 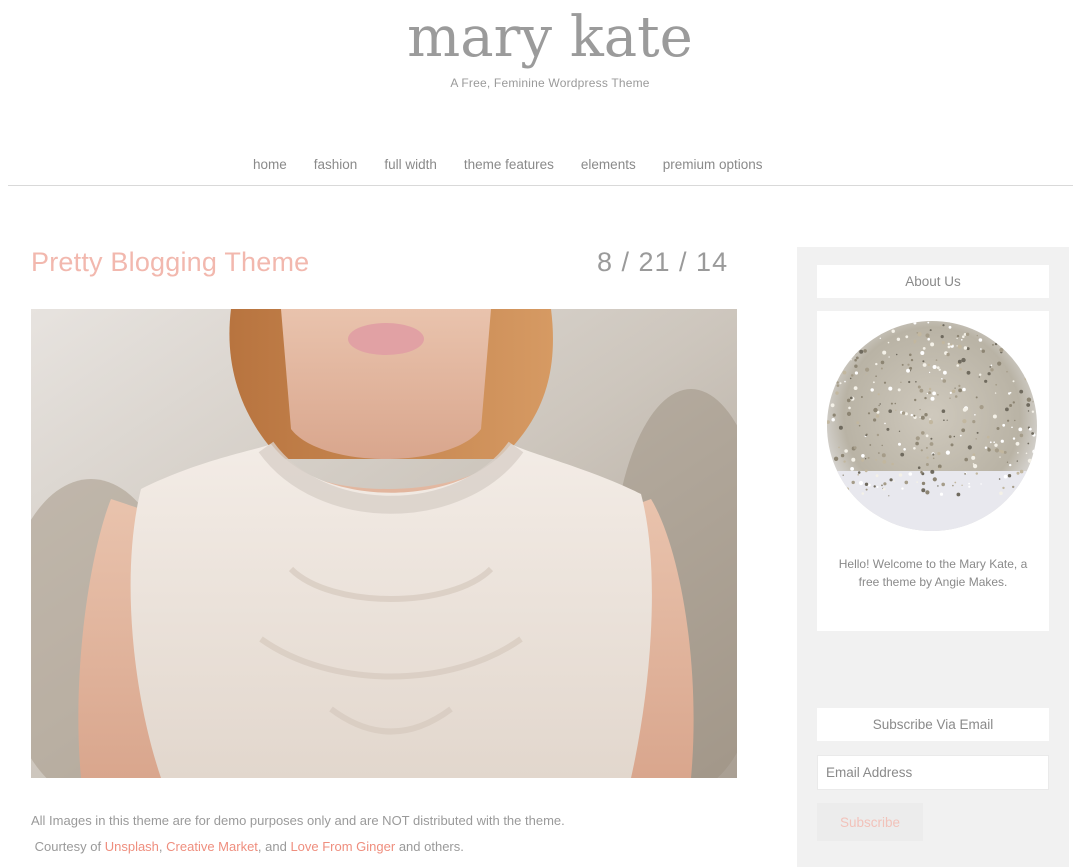 What do you see at coordinates (550, 83) in the screenshot?
I see `site-tagline: A Free, Feminine Wordpress Theme` at bounding box center [550, 83].